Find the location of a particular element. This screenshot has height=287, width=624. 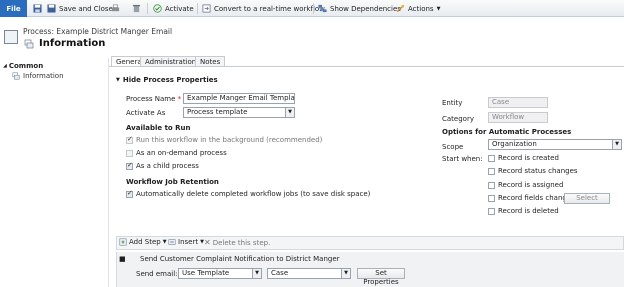

breadcrumb: Process: Example District Manger Email is located at coordinates (98, 31).